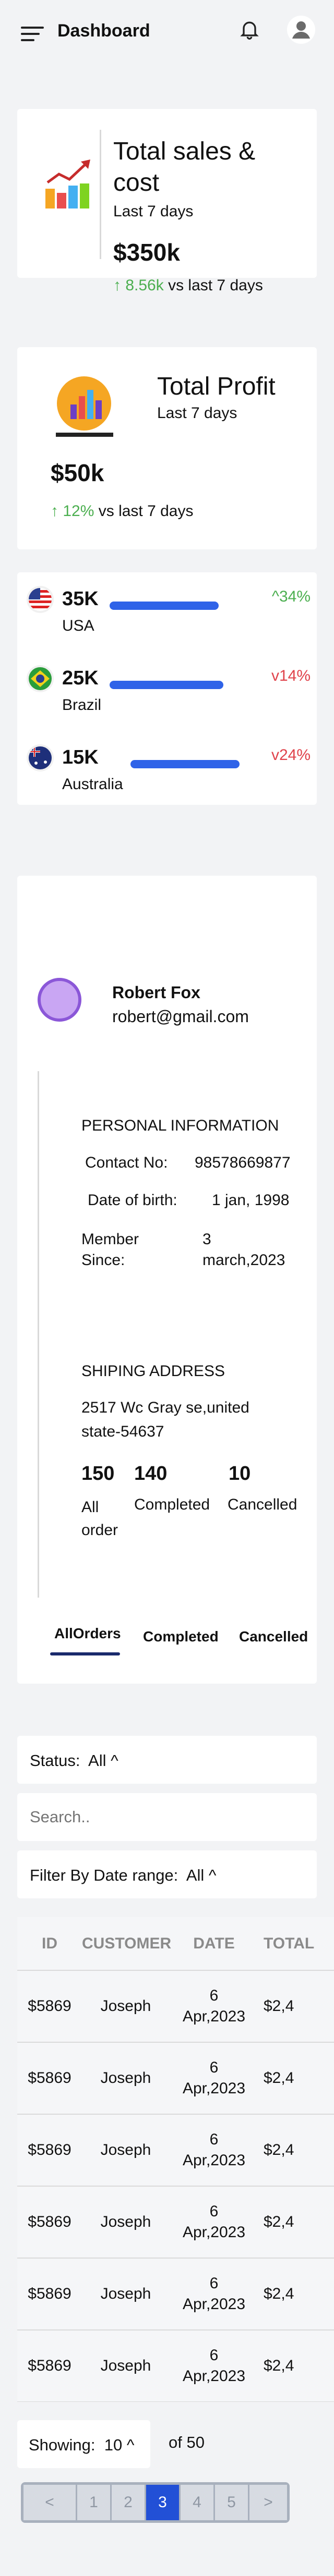 The width and height of the screenshot is (334, 2576). I want to click on pagination: < 1 2 3 4 5 >, so click(155, 2502).